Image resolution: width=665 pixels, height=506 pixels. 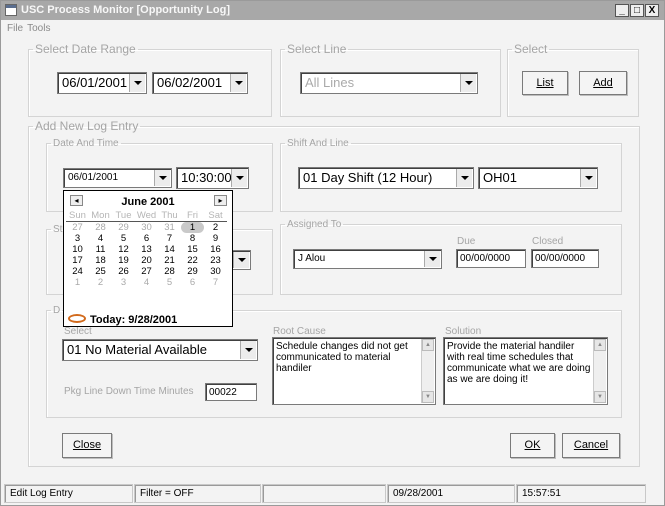 I want to click on entry-time-value: 10:30:00, so click(x=206, y=177).